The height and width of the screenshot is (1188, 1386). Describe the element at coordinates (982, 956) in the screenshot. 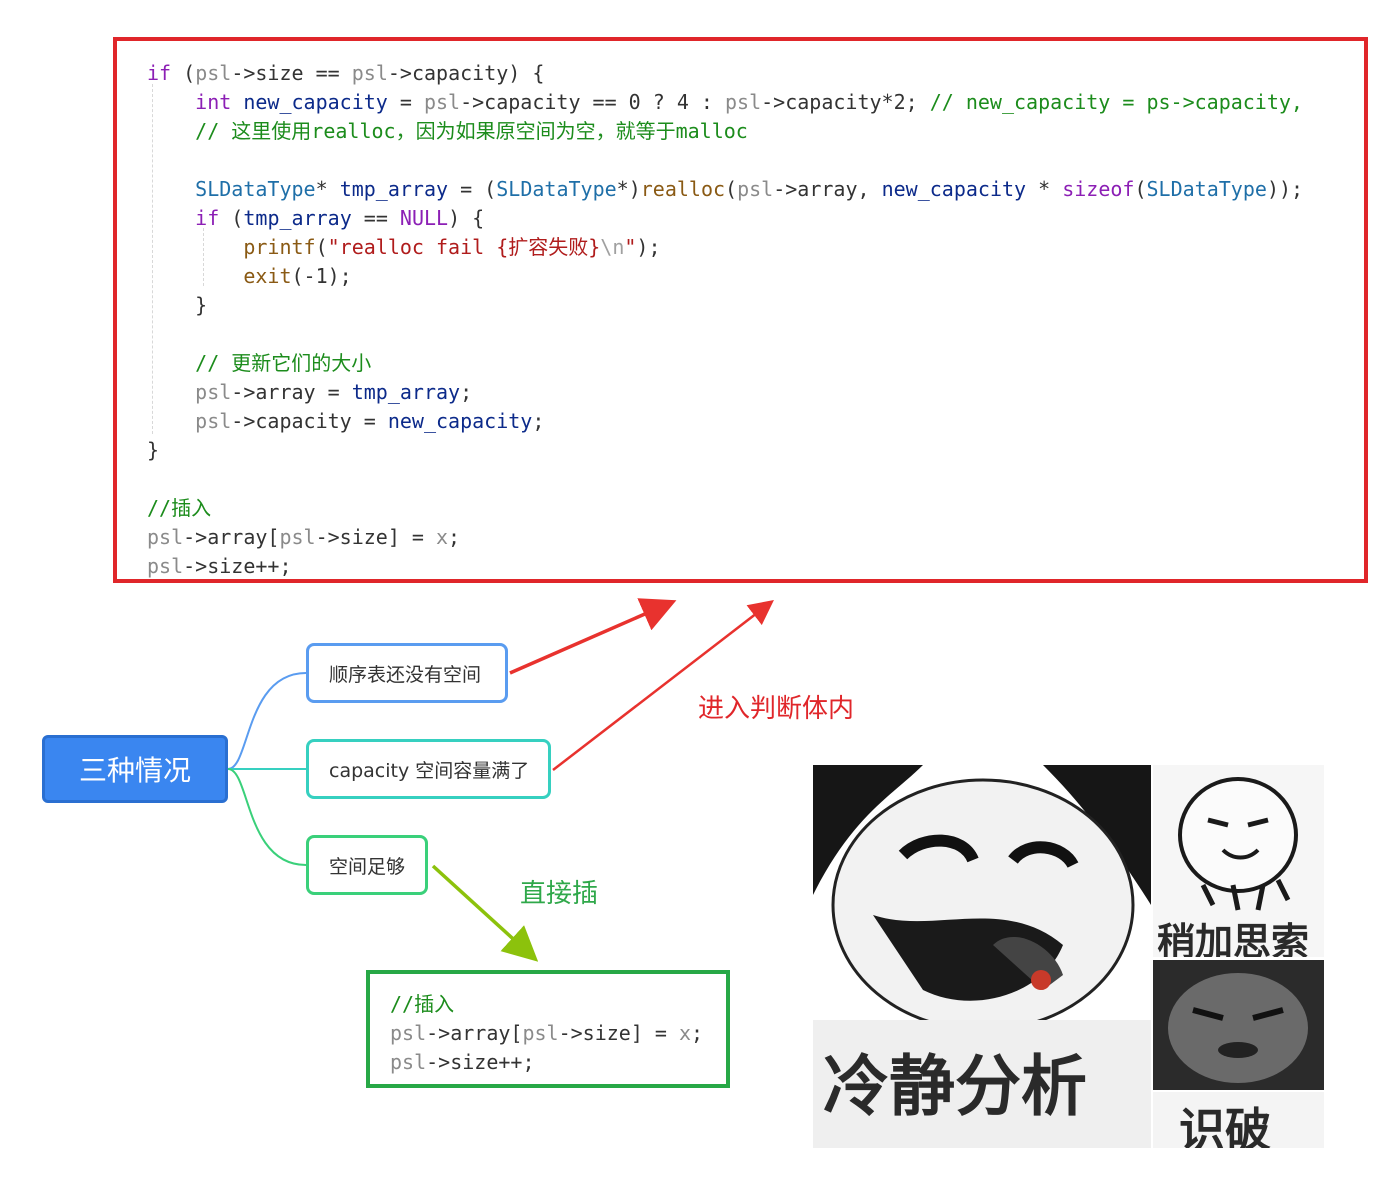

I see `meme-panel-main: 冷静分析` at that location.